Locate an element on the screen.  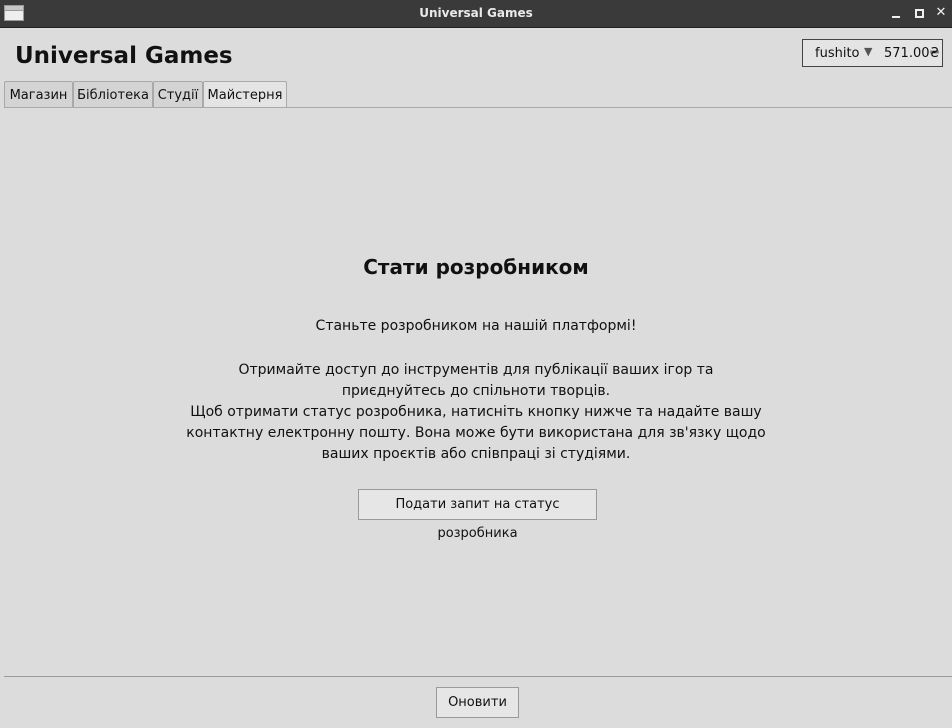
tab-studios: Студії is located at coordinates (178, 94).